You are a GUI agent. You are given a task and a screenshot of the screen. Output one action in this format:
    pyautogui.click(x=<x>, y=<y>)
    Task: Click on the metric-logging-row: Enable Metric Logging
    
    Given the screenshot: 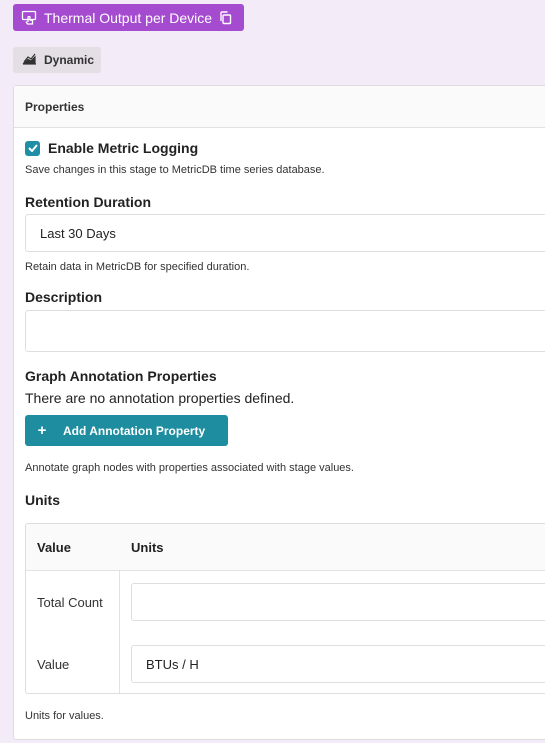 What is the action you would take?
    pyautogui.click(x=111, y=148)
    